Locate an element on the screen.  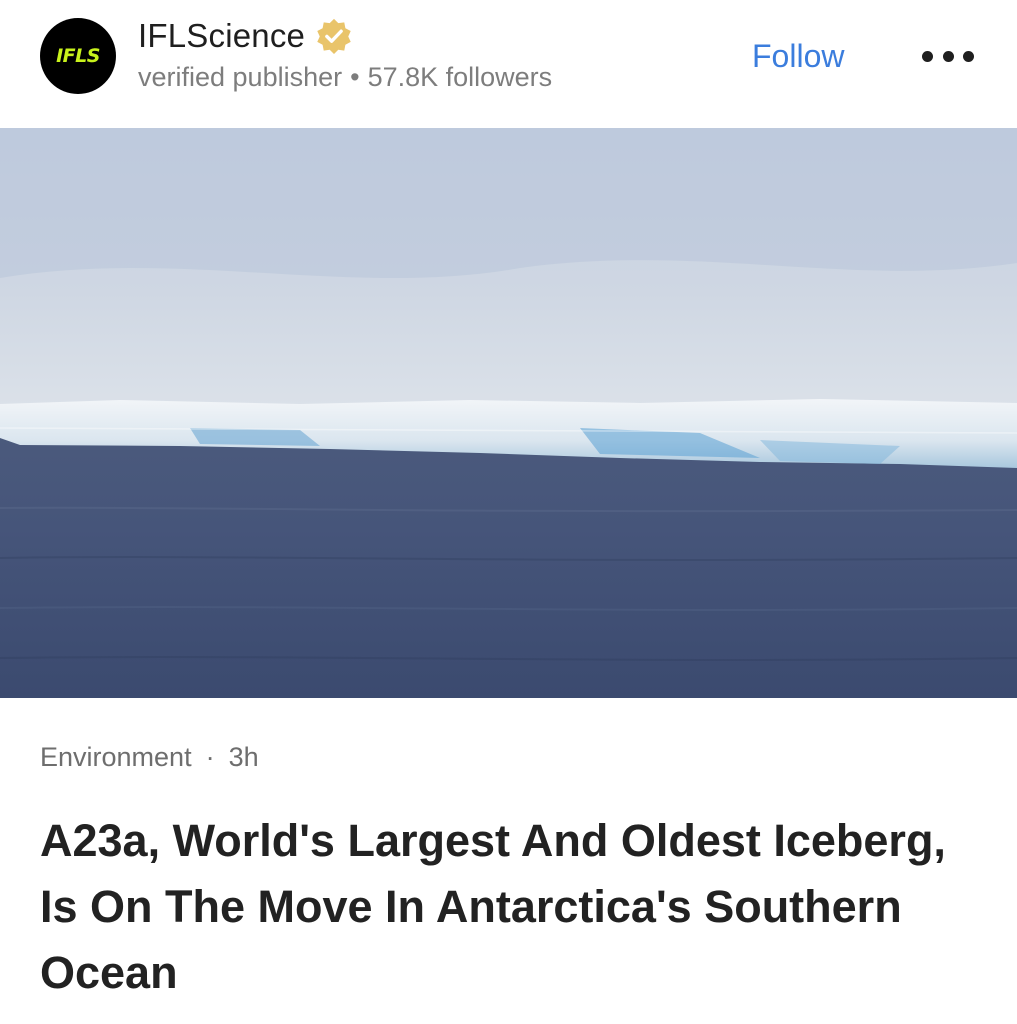
publisher-avatar: IFLS is located at coordinates (78, 56).